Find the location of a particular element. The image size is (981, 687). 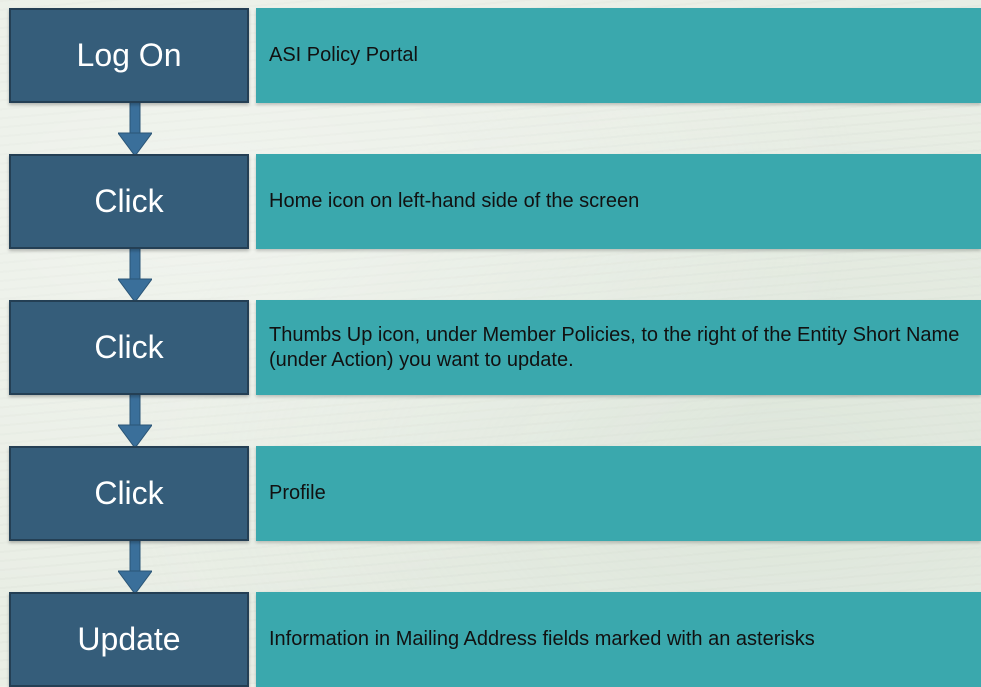

step-description-text: ASI Policy Portal is located at coordinates (343, 55).